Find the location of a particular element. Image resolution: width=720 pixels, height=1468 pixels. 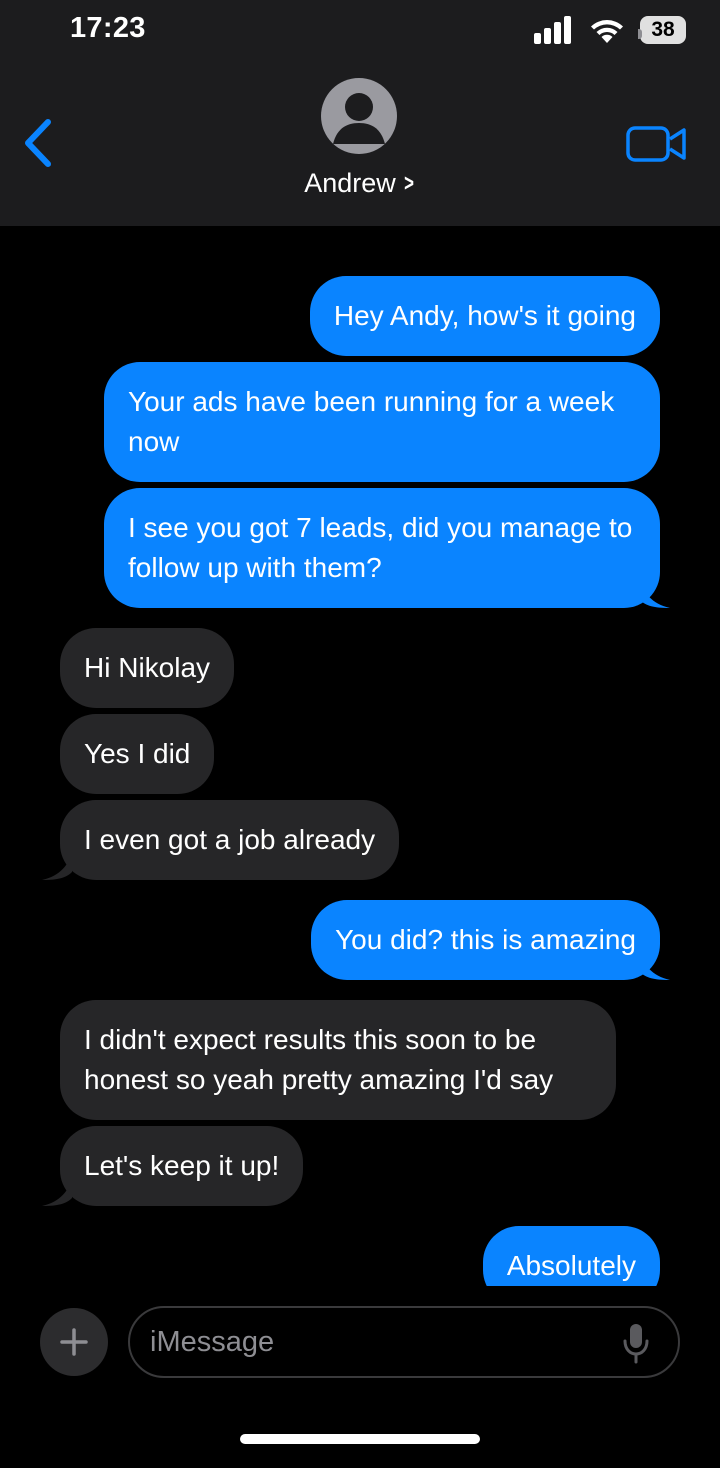

plus-button is located at coordinates (74, 1342).